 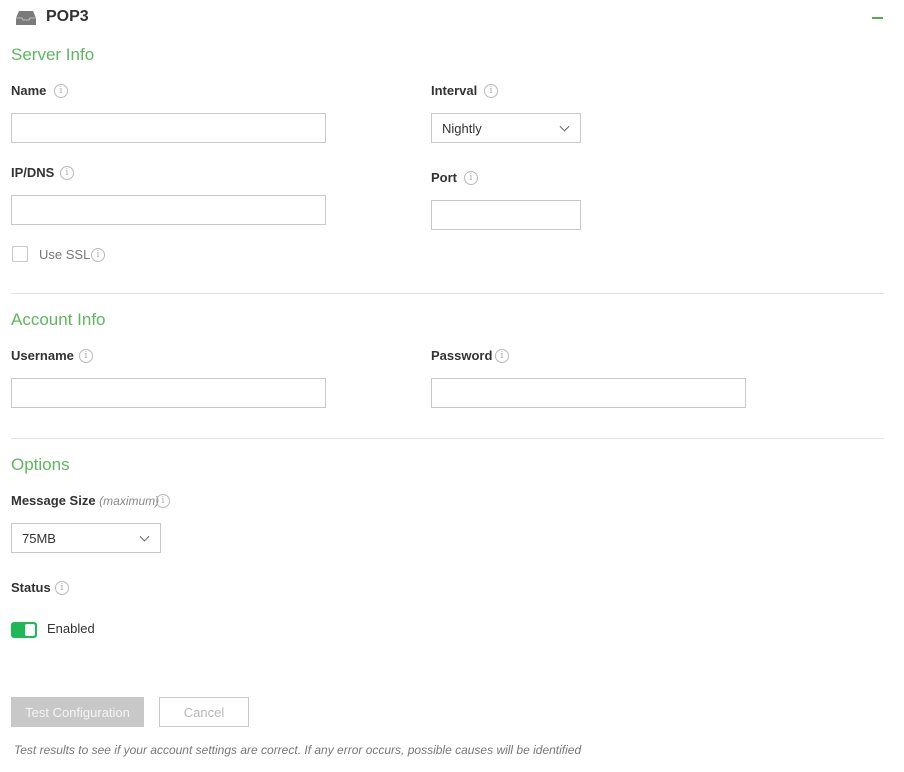 I want to click on use-ssl-checkbox, so click(x=20, y=254).